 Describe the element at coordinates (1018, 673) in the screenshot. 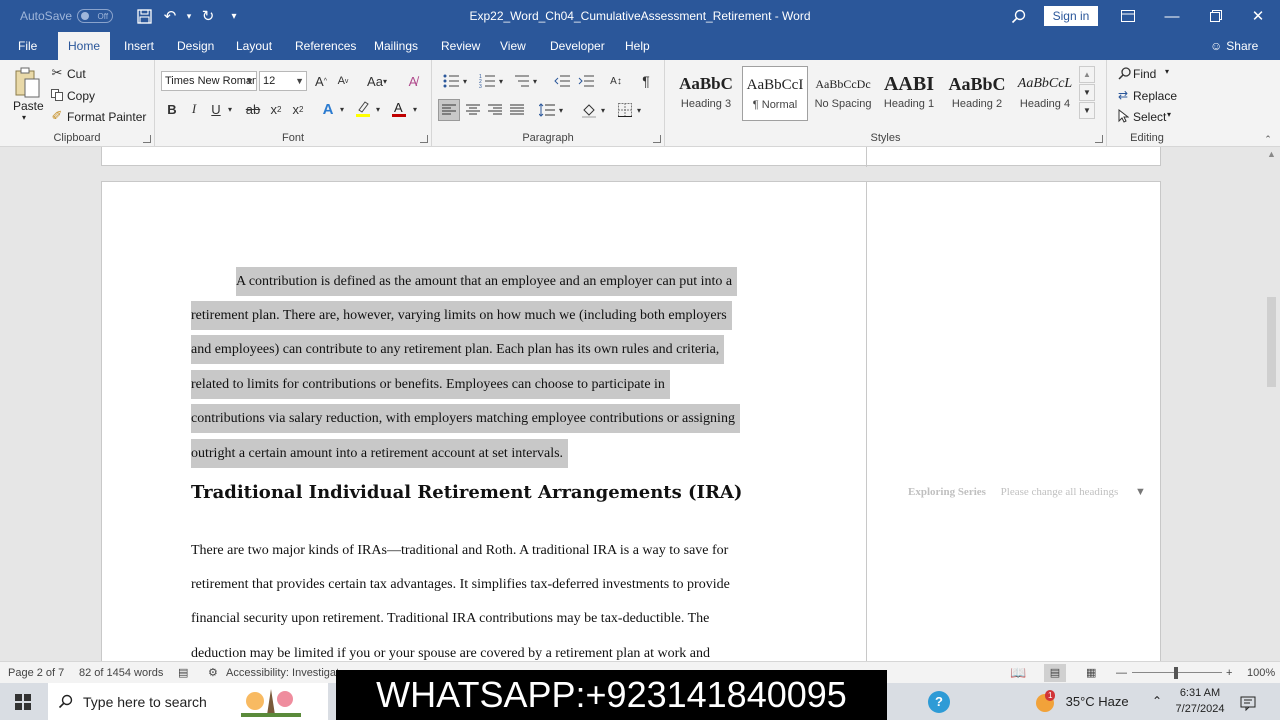

I see `read-mode-icon: 📖` at that location.